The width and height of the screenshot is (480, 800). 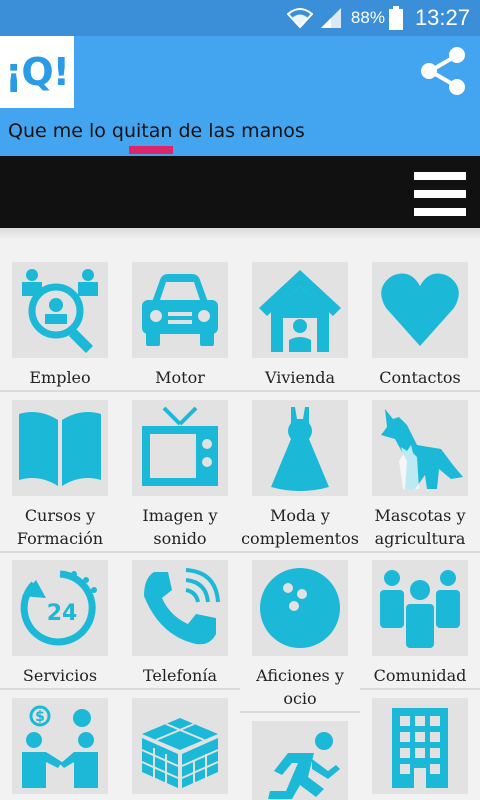 What do you see at coordinates (300, 760) in the screenshot?
I see `running-man-icon` at bounding box center [300, 760].